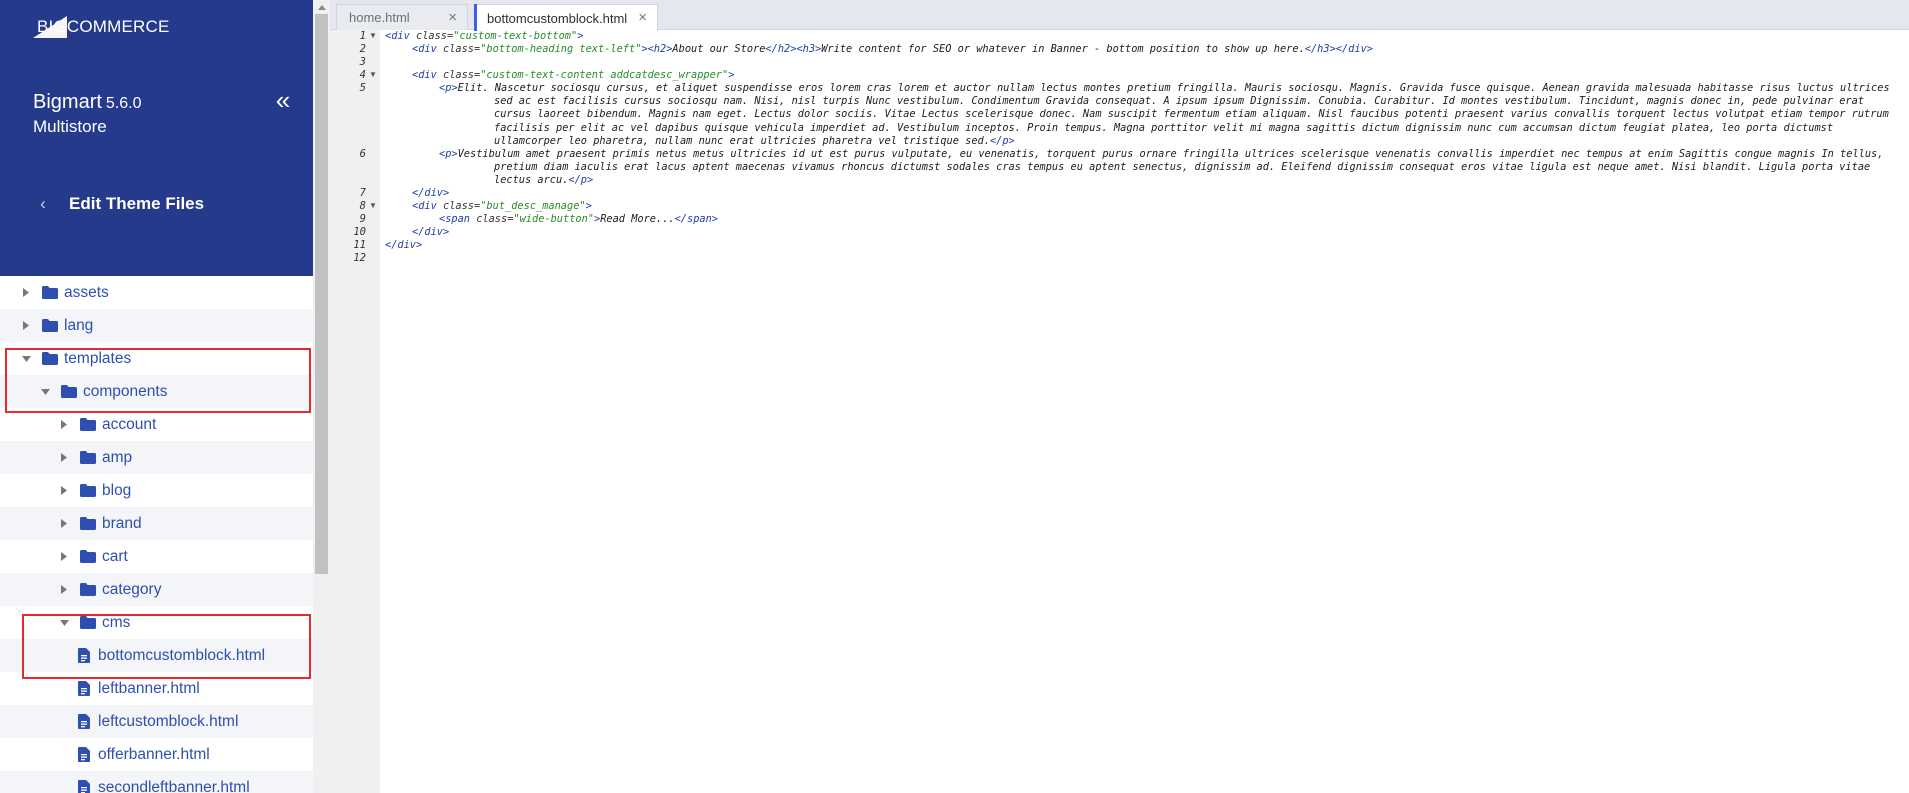 The image size is (1909, 793). Describe the element at coordinates (362, 154) in the screenshot. I see `line-number: 6` at that location.